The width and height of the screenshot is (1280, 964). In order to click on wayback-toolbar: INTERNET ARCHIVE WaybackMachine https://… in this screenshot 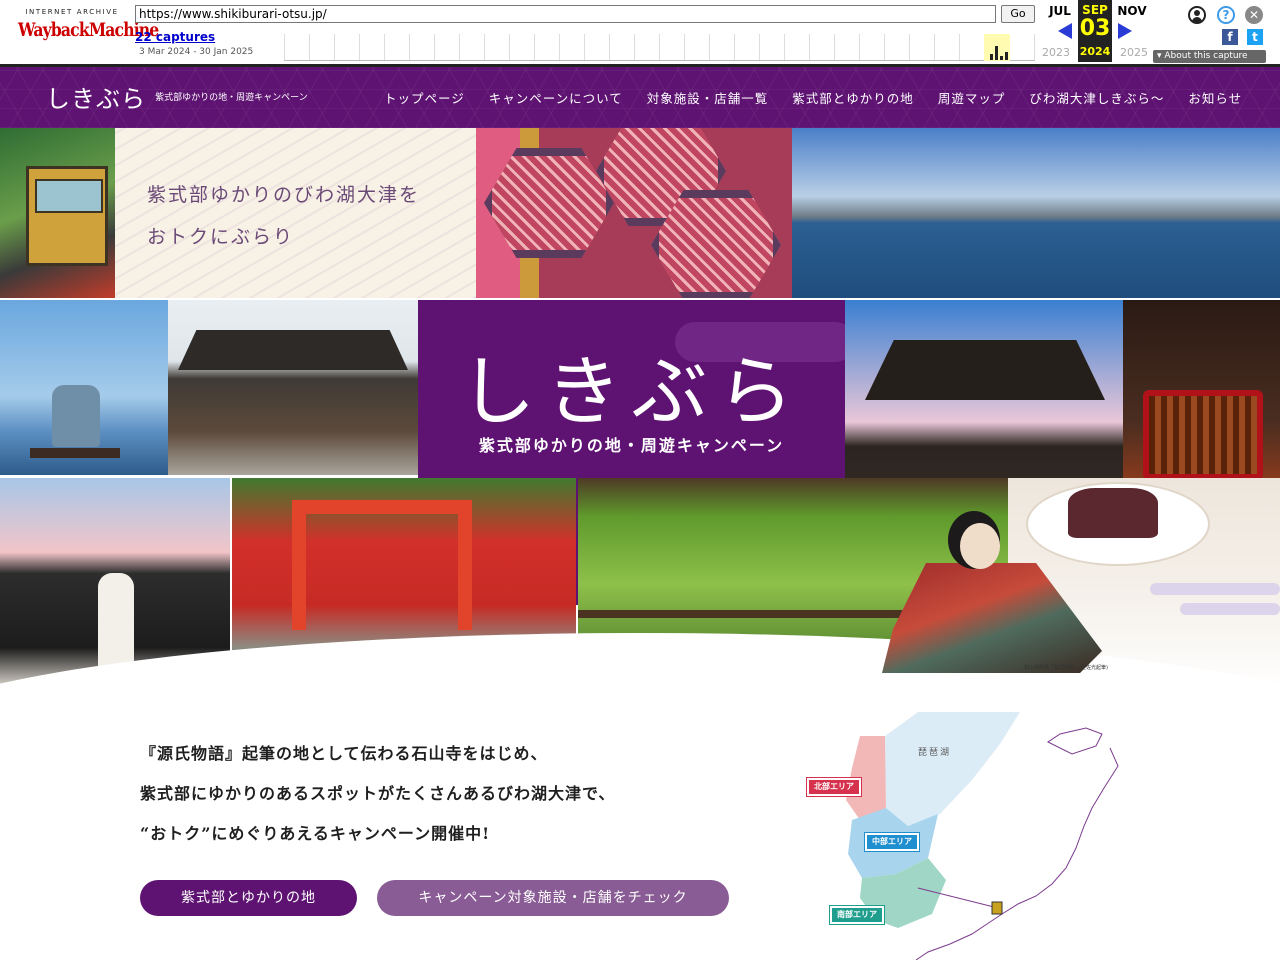, I will do `click(640, 33)`.